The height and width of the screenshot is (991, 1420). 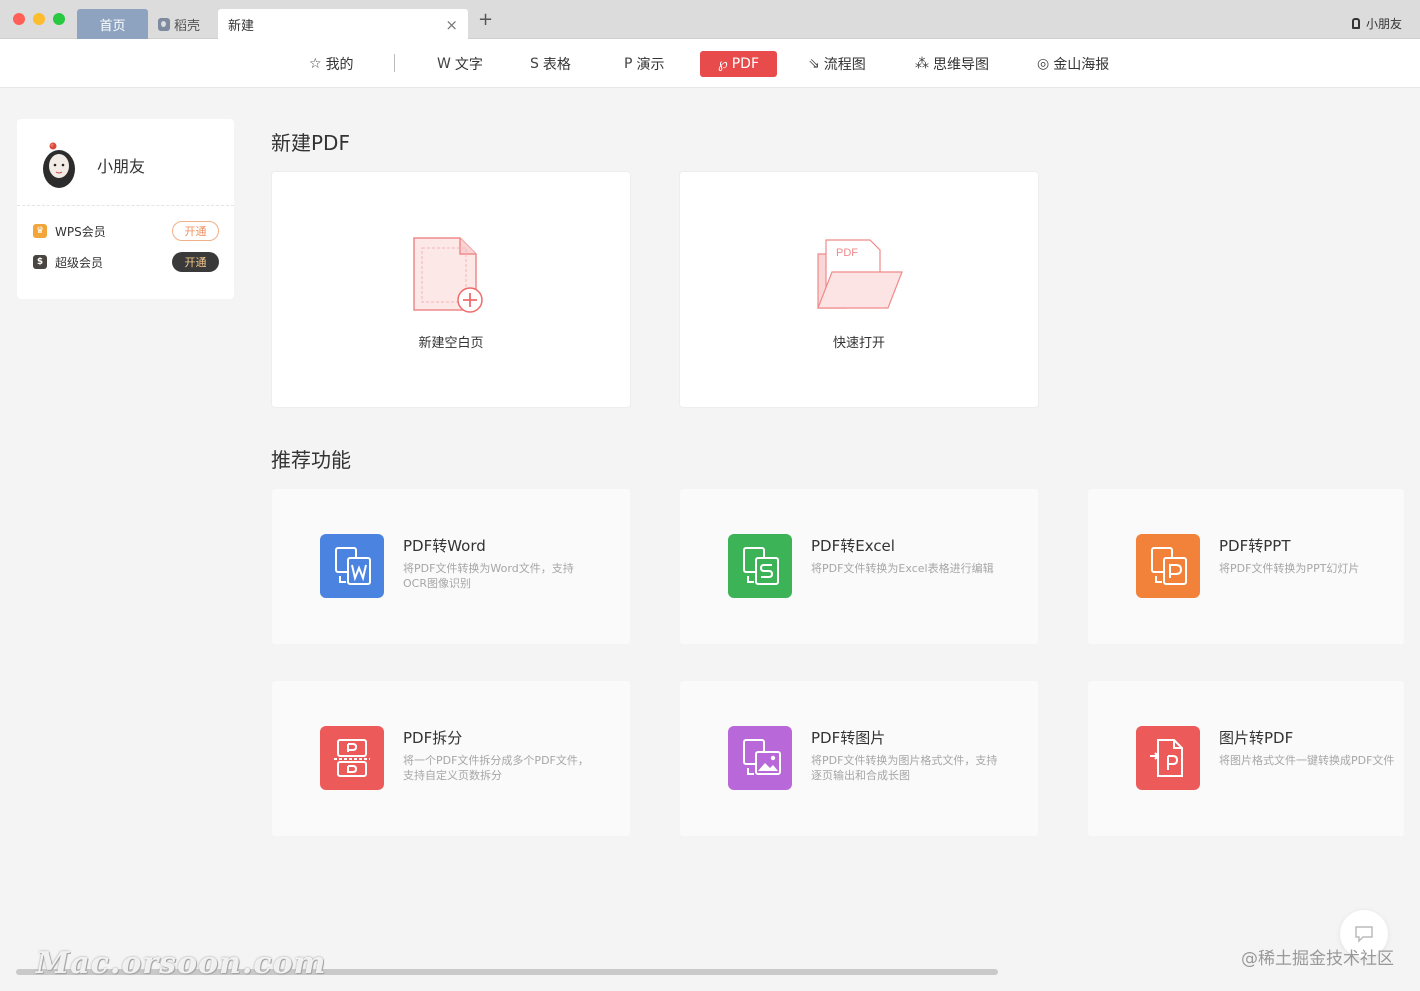 What do you see at coordinates (79, 262) in the screenshot?
I see `super-member-label: 超级会员` at bounding box center [79, 262].